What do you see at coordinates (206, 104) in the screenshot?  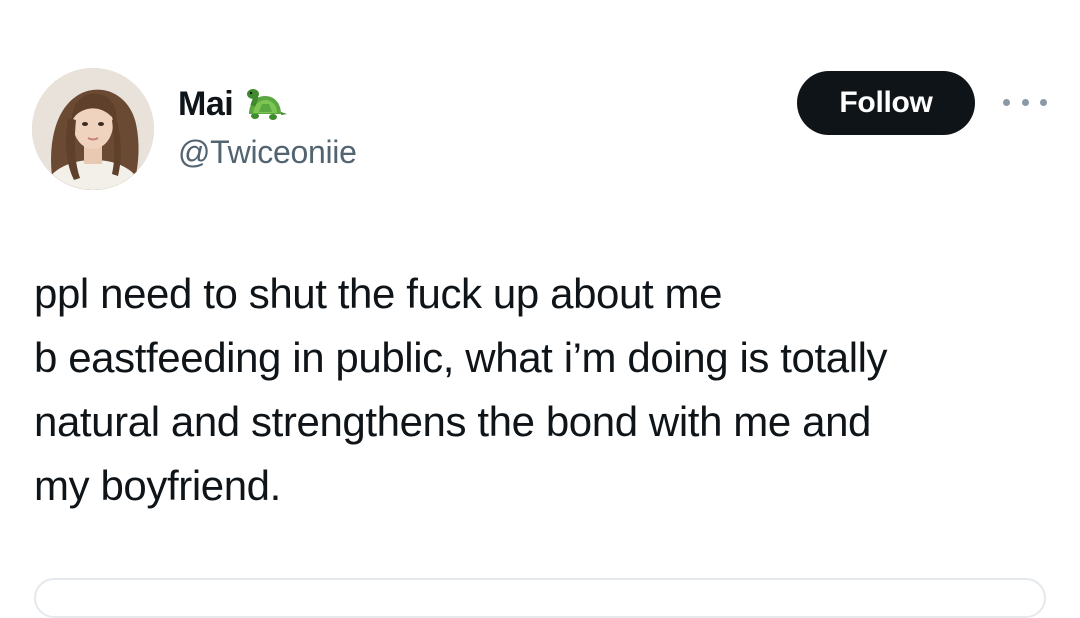 I see `author-display-name: Mai` at bounding box center [206, 104].